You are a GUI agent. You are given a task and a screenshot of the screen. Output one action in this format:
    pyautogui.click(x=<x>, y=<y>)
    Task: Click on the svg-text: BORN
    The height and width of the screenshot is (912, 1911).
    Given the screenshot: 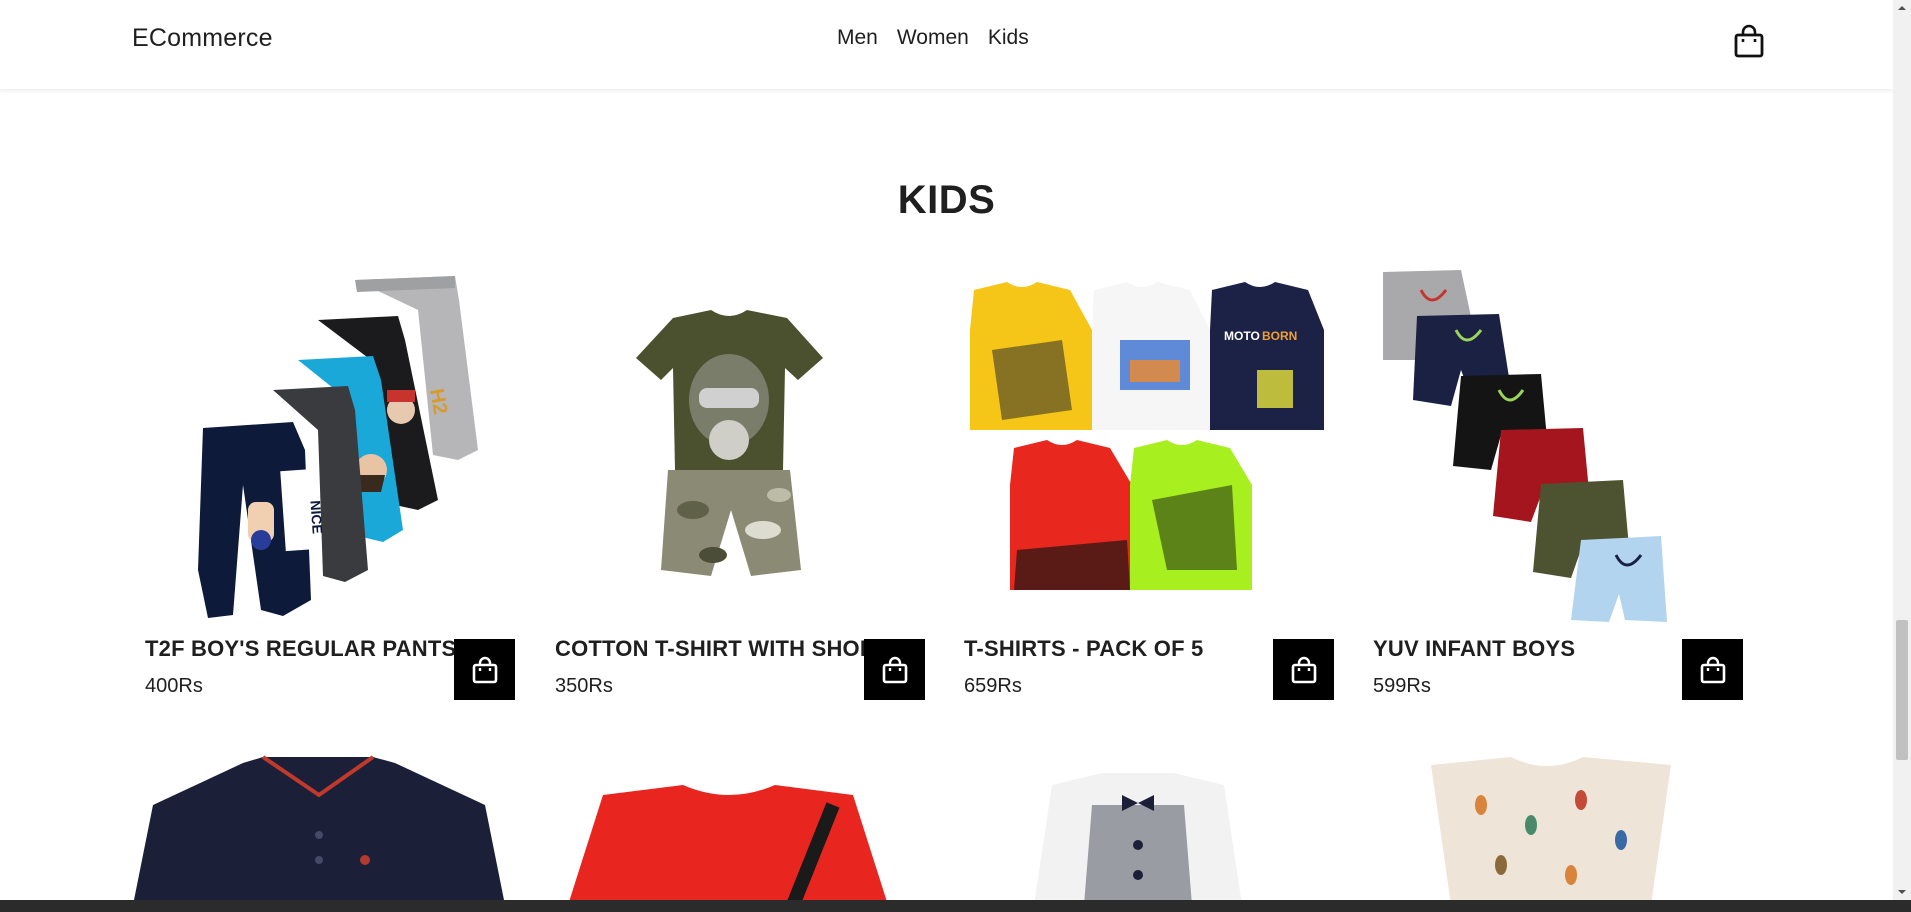 What is the action you would take?
    pyautogui.click(x=1279, y=336)
    